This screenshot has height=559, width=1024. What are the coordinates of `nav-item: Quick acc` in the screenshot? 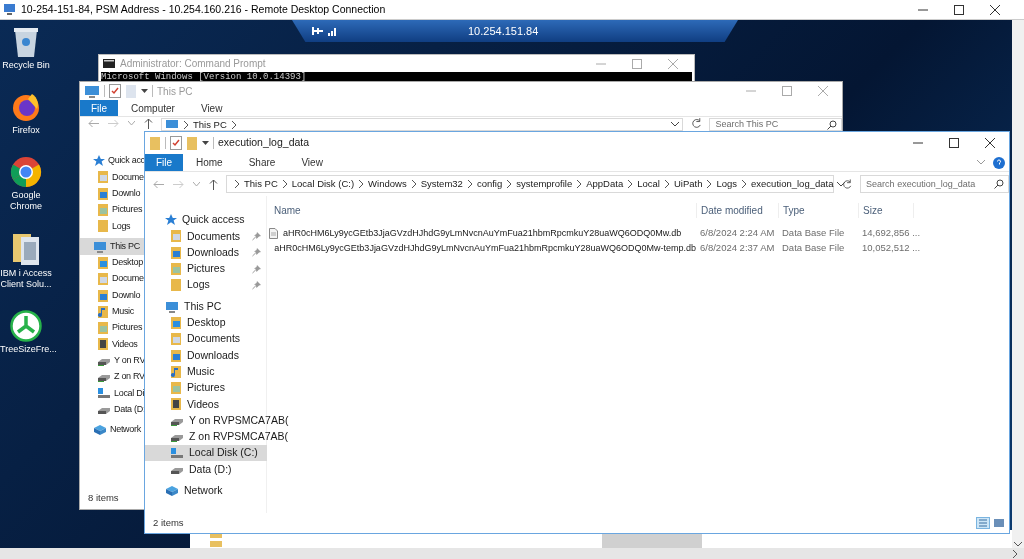 It's located at (112, 161).